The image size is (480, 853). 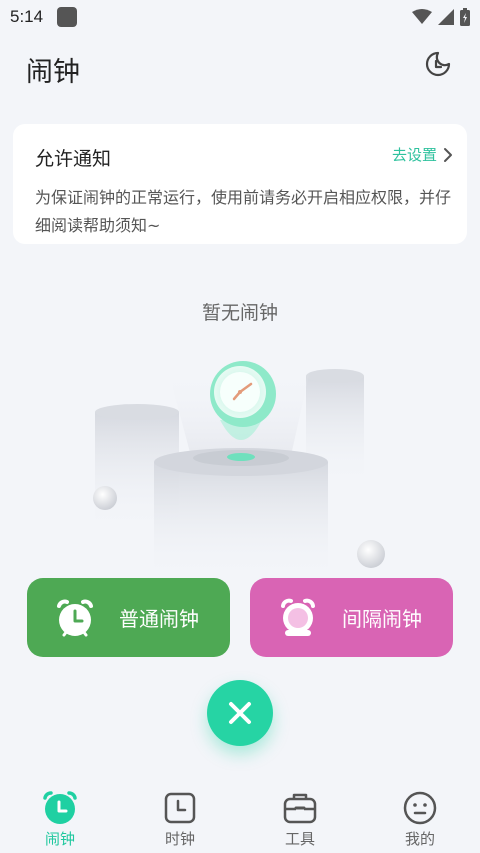 I want to click on tab-me: 我的, so click(x=420, y=816).